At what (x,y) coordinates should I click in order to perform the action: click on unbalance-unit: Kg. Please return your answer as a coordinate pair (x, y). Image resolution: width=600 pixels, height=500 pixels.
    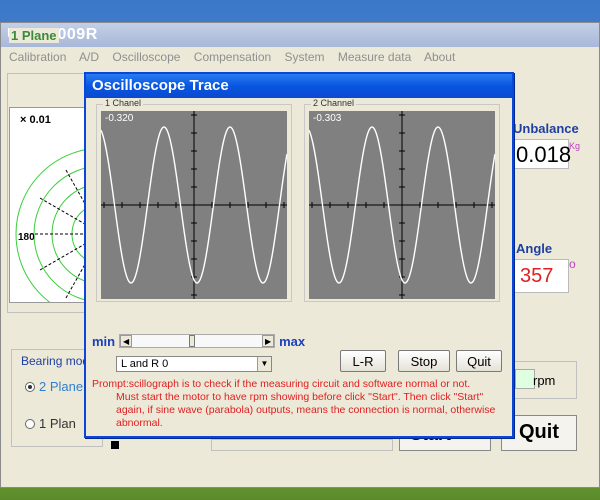
    Looking at the image, I should click on (575, 146).